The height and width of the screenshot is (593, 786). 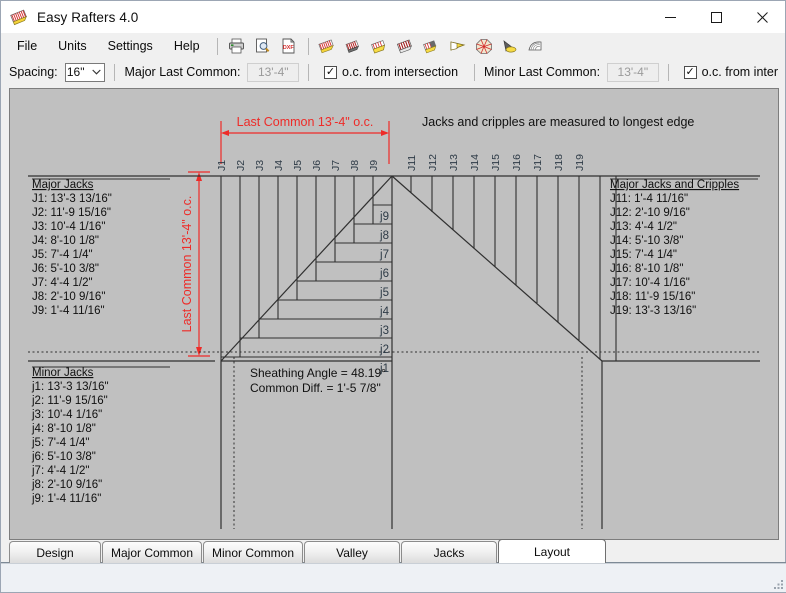 What do you see at coordinates (384, 350) in the screenshot?
I see `svg-text: j2` at bounding box center [384, 350].